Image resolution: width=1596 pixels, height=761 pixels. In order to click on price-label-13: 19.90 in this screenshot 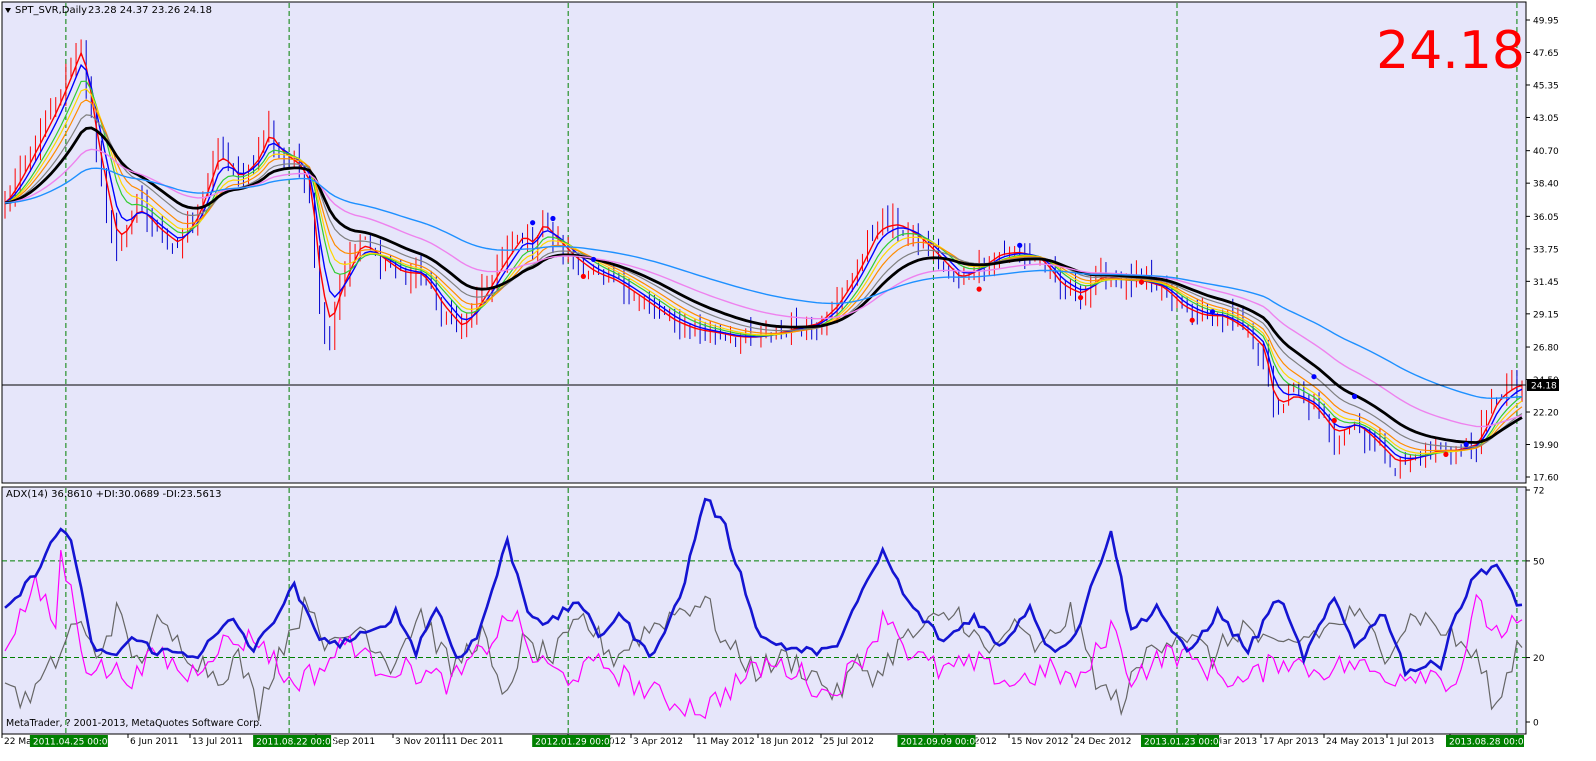, I will do `click(1546, 446)`.